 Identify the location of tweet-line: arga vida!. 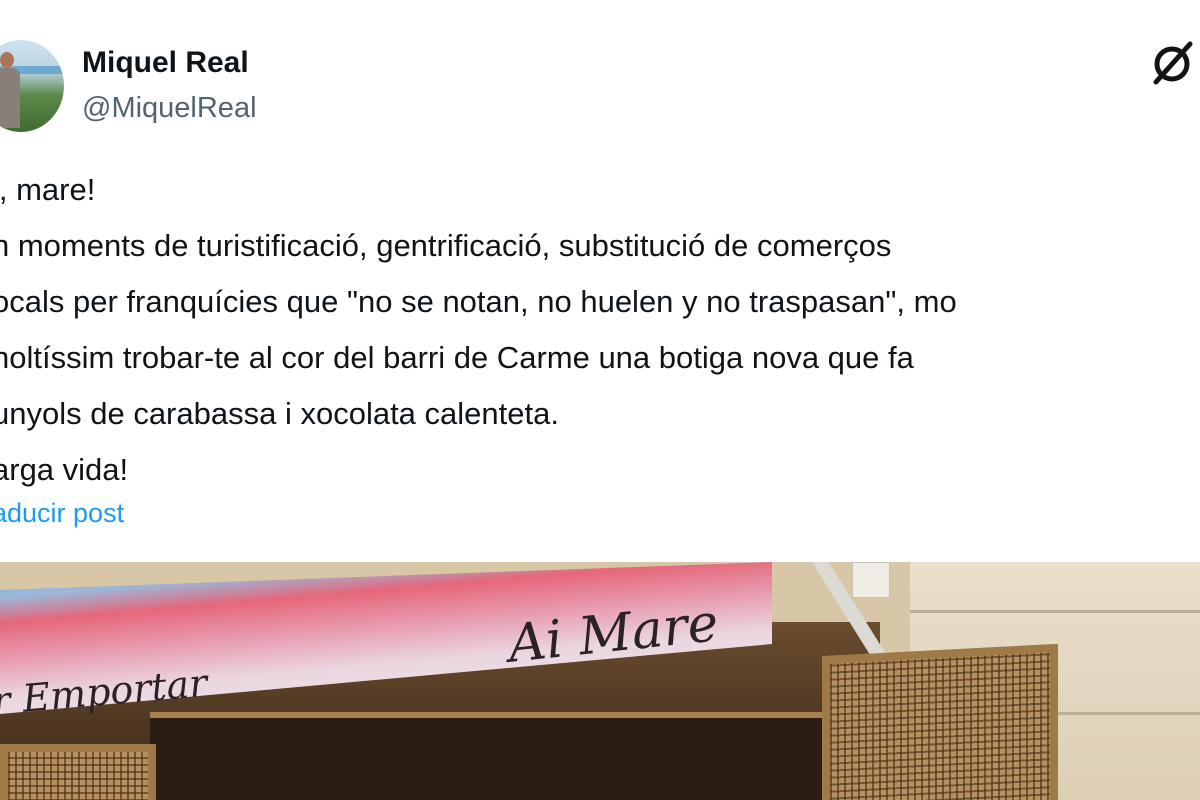
(64, 469).